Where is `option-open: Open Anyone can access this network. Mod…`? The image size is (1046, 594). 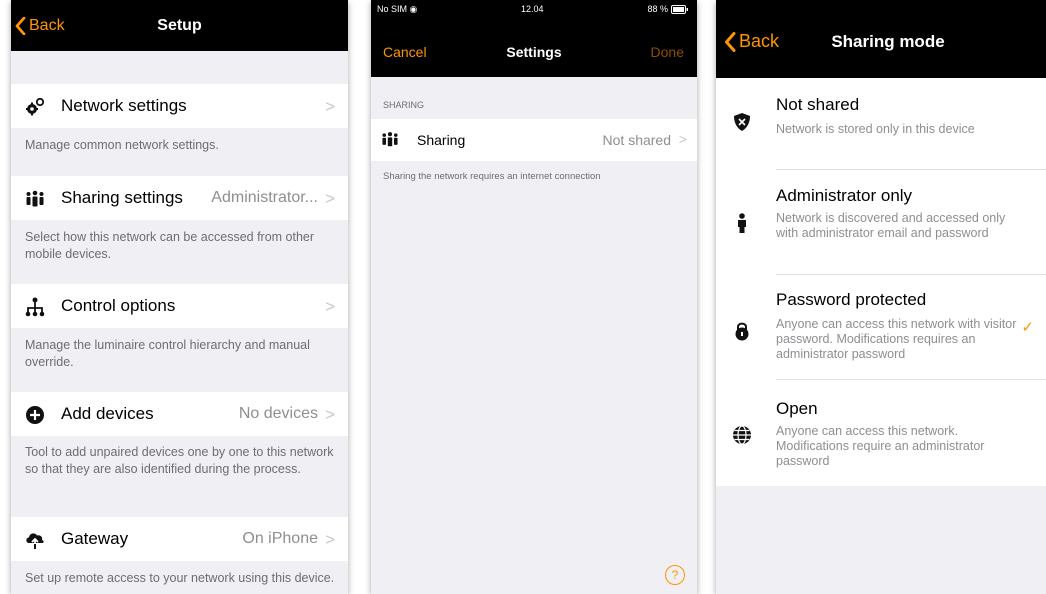
option-open: Open Anyone can access this network. Mod… is located at coordinates (881, 433).